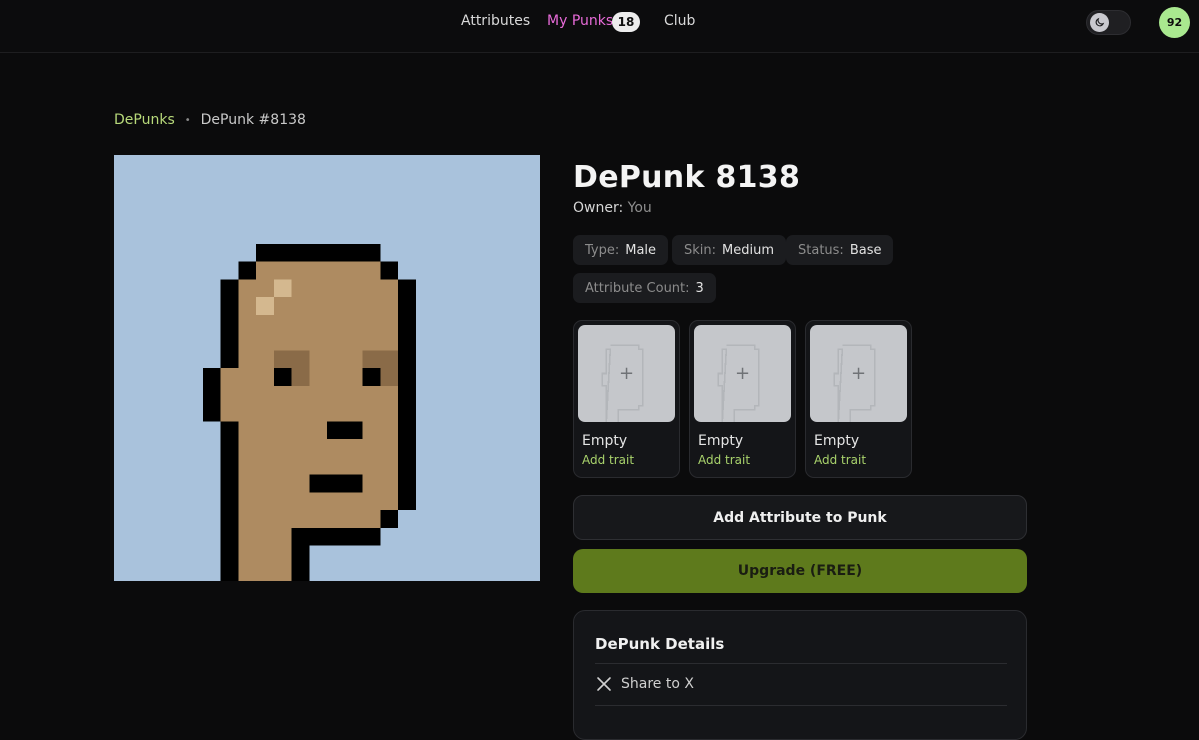 Image resolution: width=1199 pixels, height=740 pixels. Describe the element at coordinates (637, 288) in the screenshot. I see `chip-key: Attribute Count:` at that location.